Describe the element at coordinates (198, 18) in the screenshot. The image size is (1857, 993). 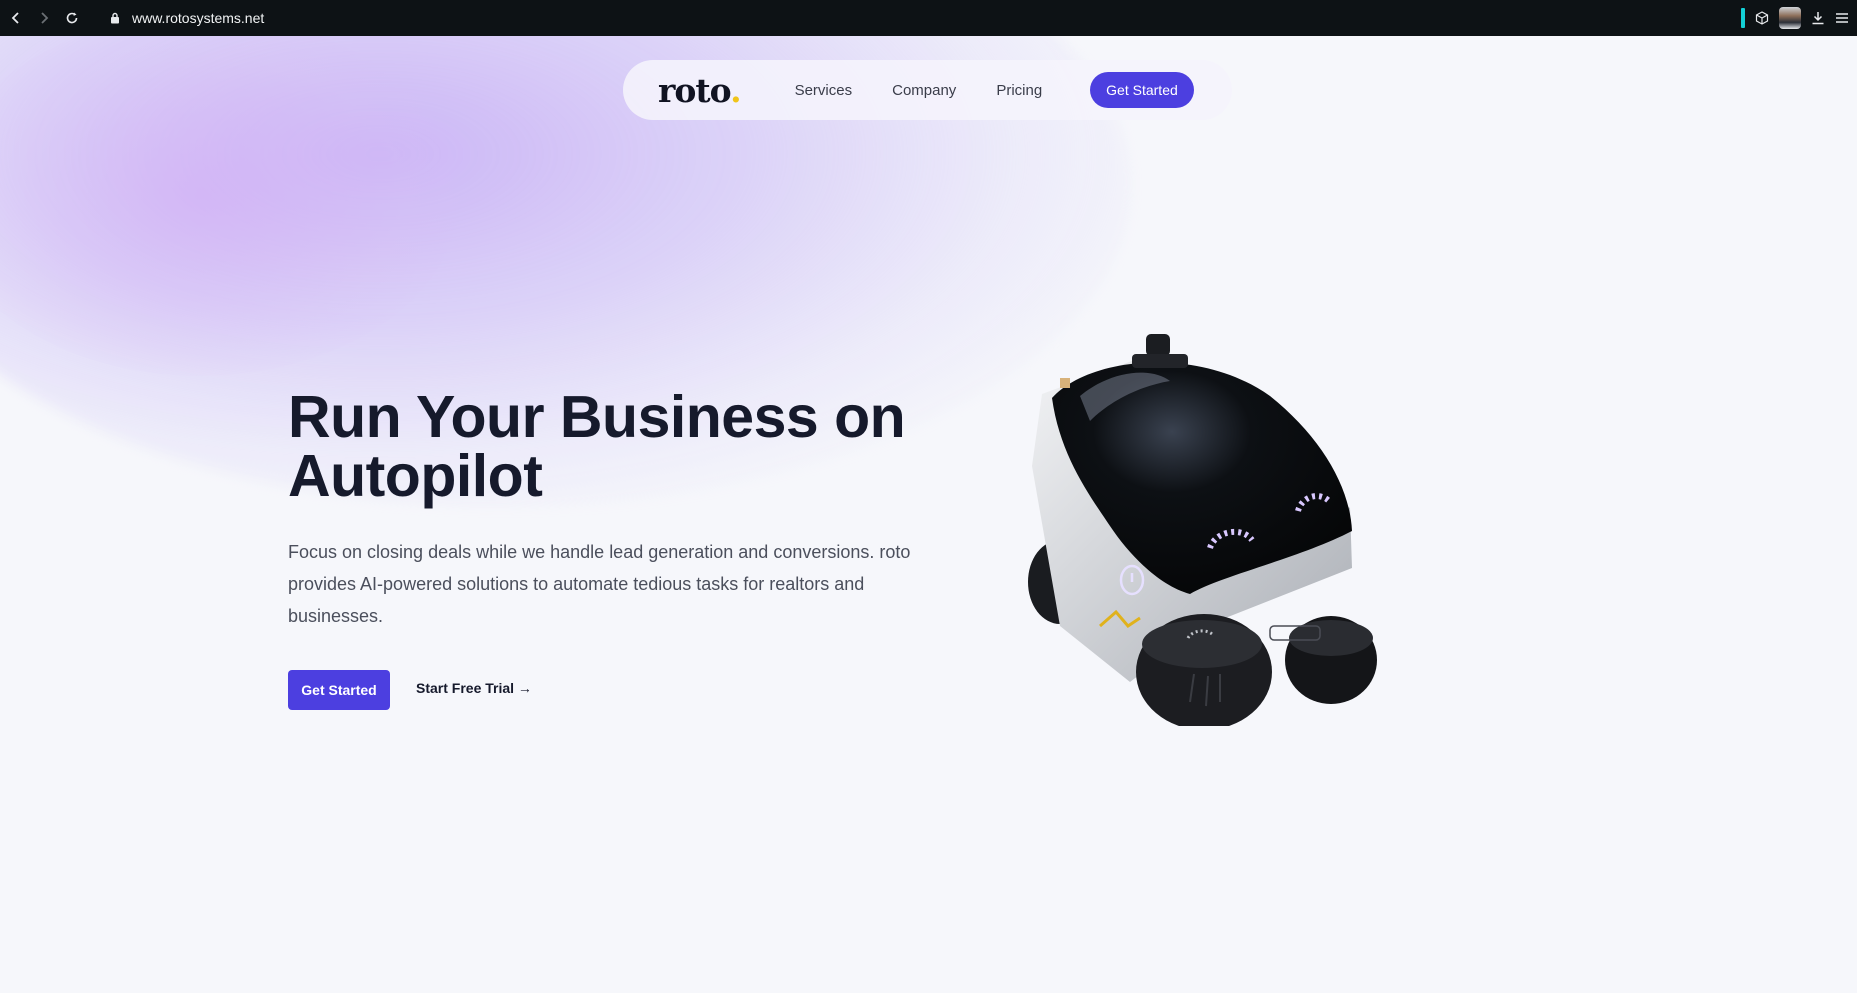
I see `url-text: www.rotosystems.net` at that location.